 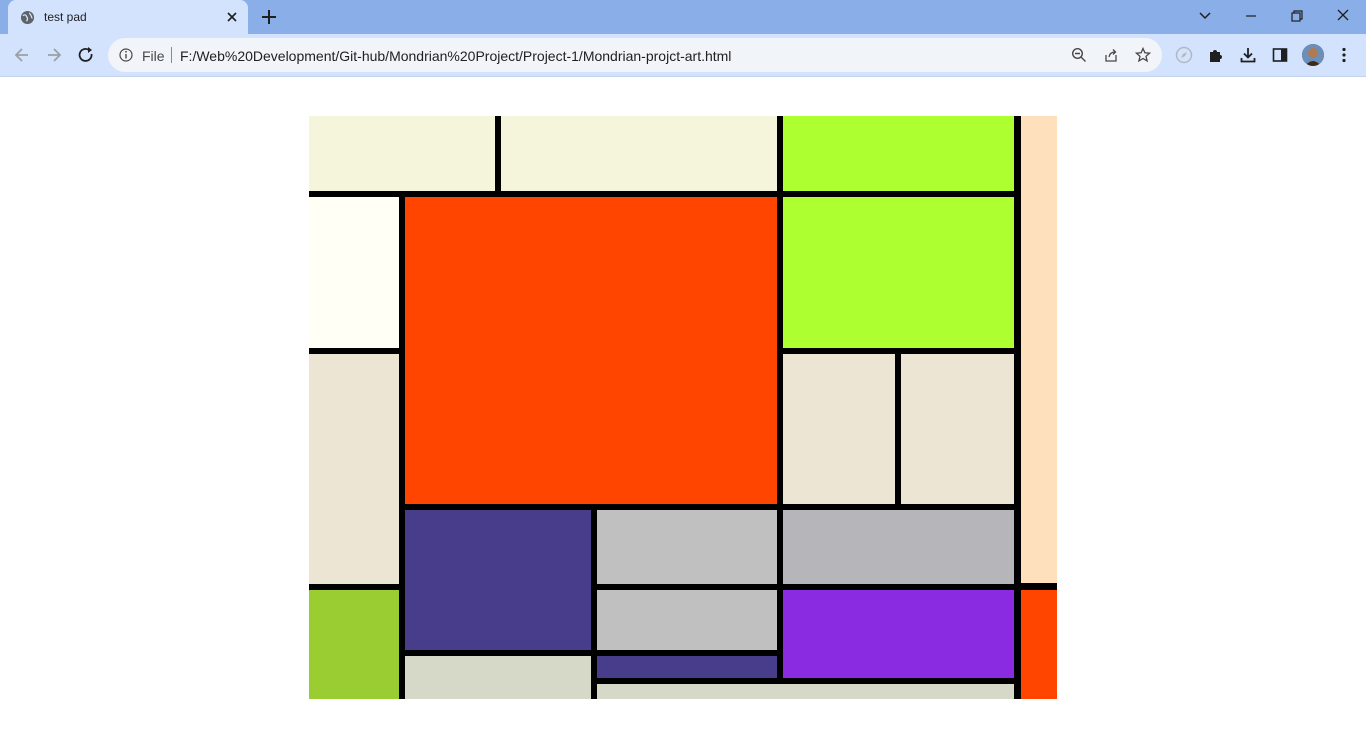 What do you see at coordinates (402, 153) in the screenshot?
I see `block-beige-top-left` at bounding box center [402, 153].